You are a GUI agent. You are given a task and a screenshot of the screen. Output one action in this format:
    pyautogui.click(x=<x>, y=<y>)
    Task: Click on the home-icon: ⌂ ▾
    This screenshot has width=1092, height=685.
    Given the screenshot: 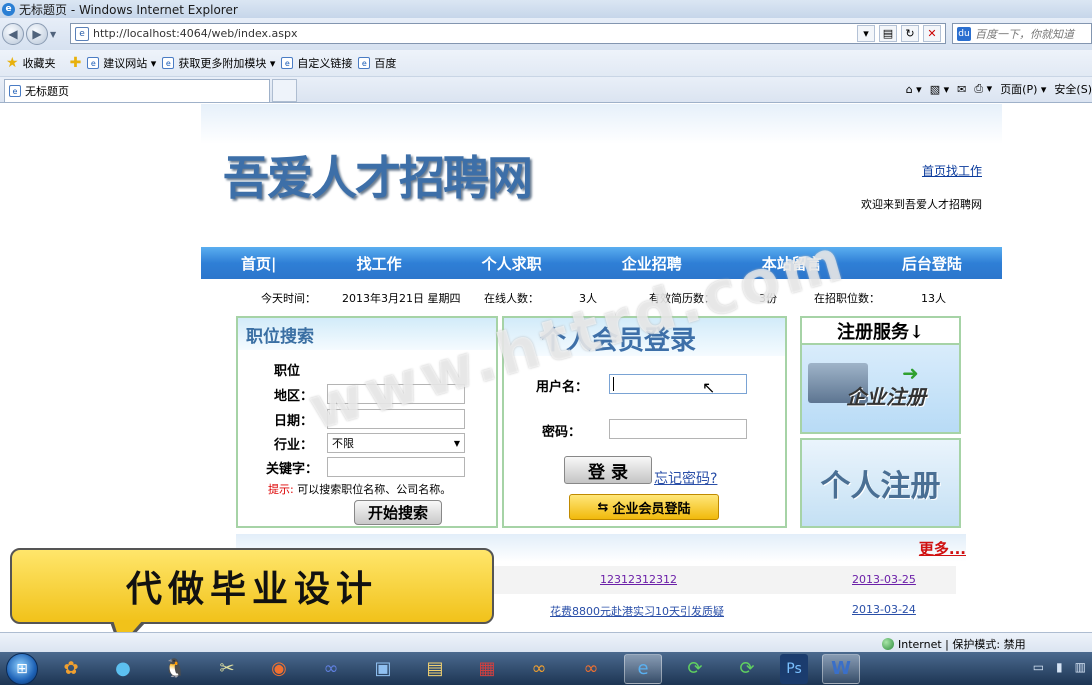 What is the action you would take?
    pyautogui.click(x=914, y=89)
    